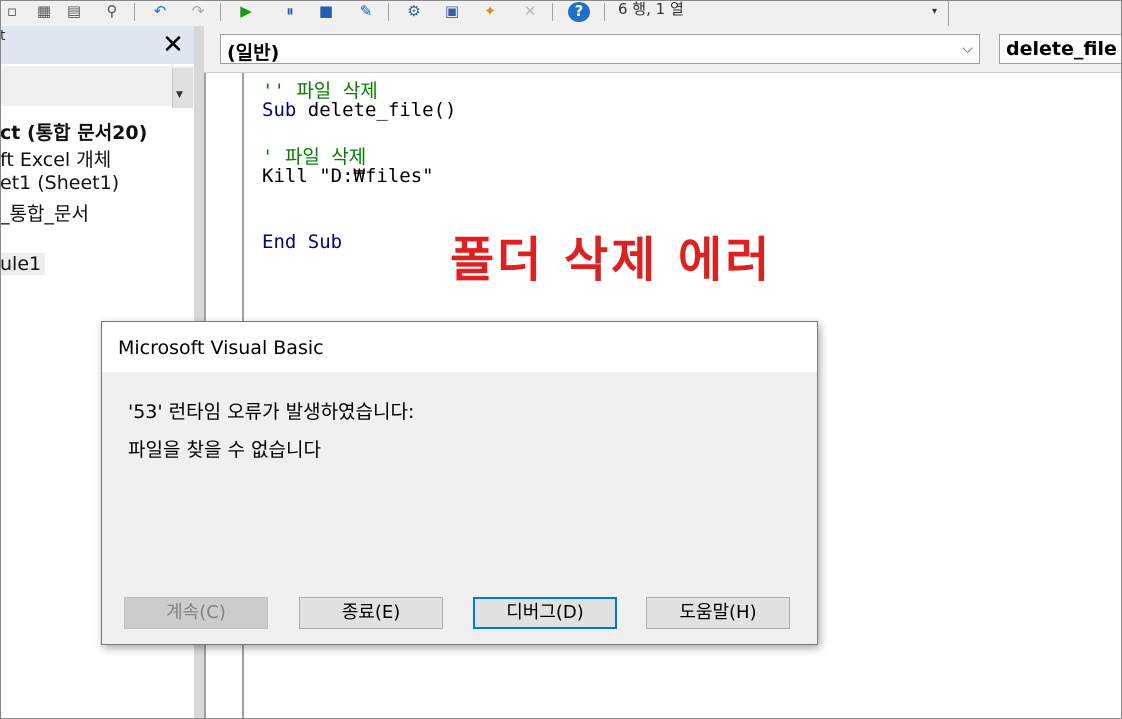 The height and width of the screenshot is (719, 1122). What do you see at coordinates (182, 88) in the screenshot?
I see `project-explorer-scrollbar` at bounding box center [182, 88].